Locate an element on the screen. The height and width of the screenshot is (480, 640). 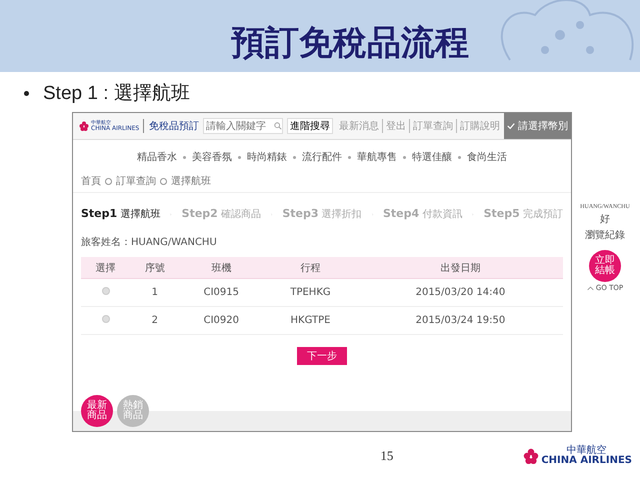
bullet-icon is located at coordinates (26, 93).